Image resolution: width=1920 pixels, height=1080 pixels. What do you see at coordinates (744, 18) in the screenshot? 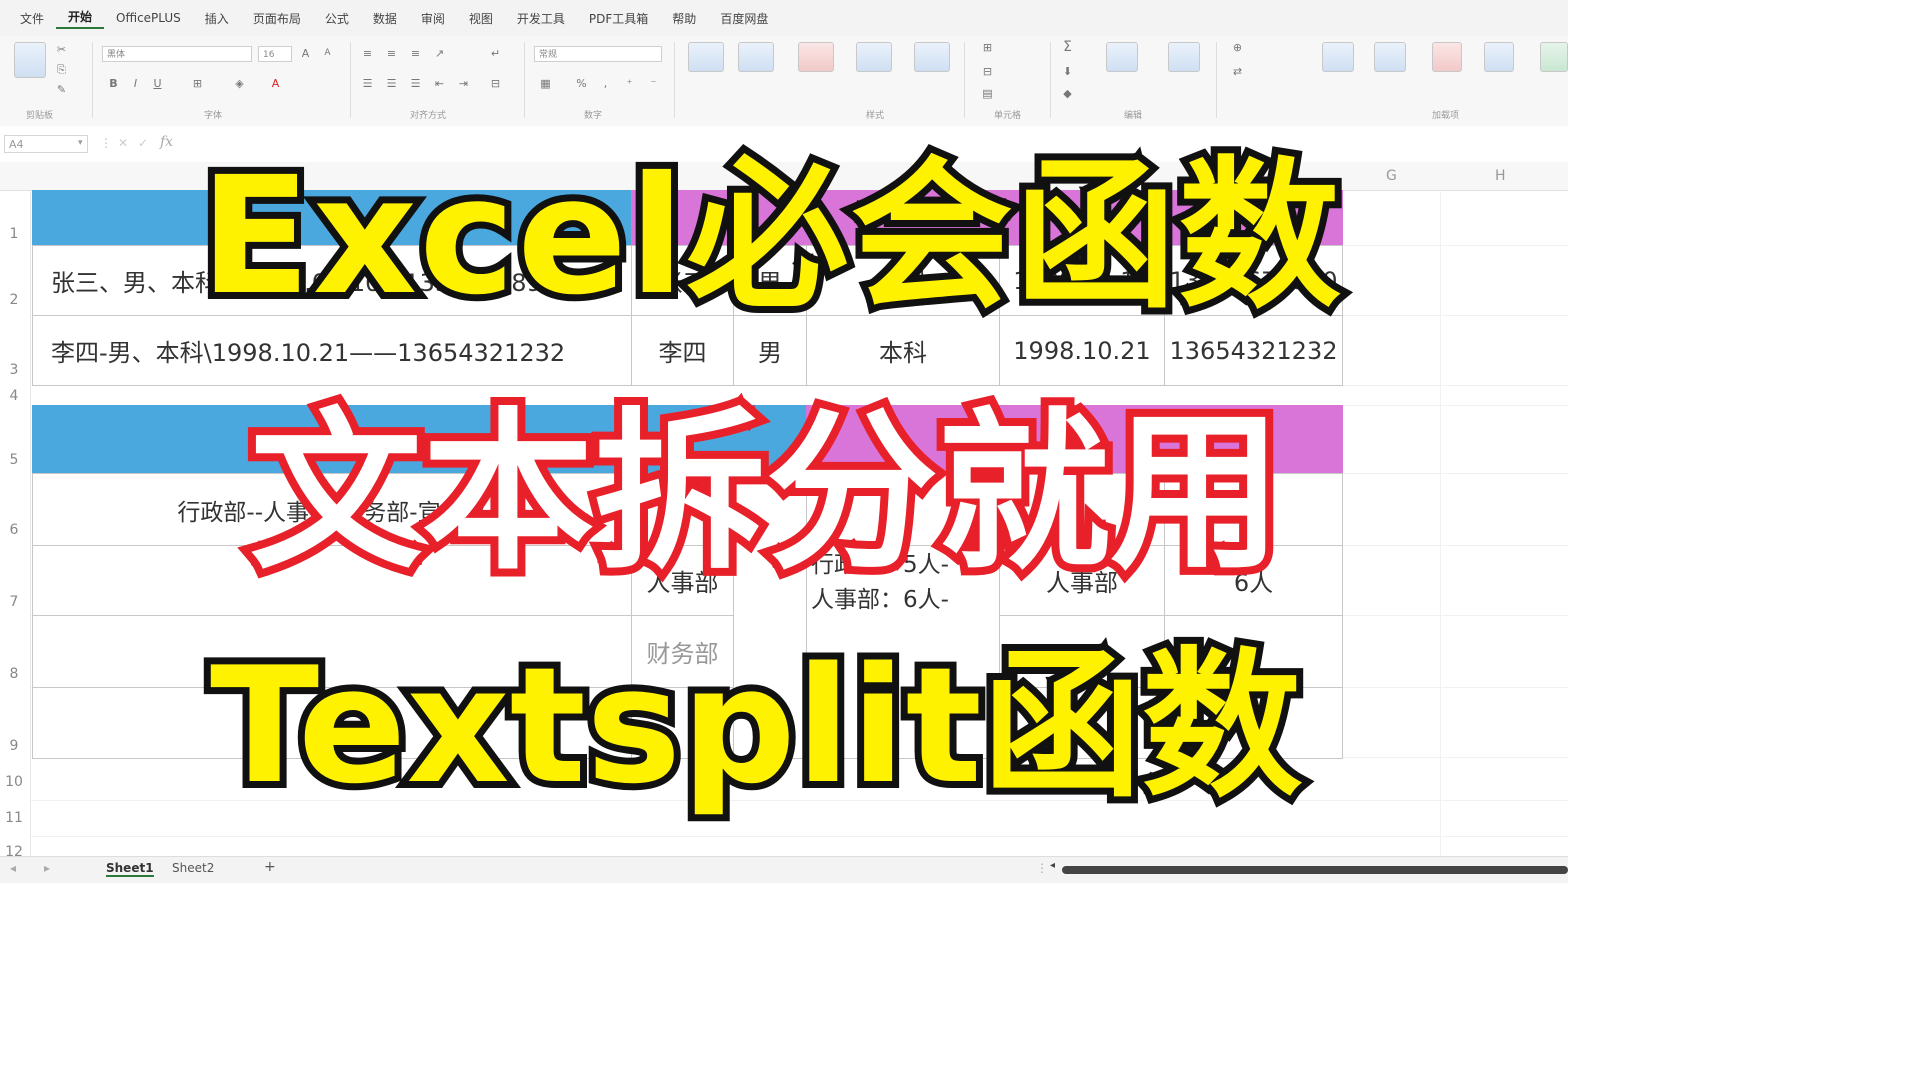
I see `menu-baidu-netdisk: 百度网盘` at bounding box center [744, 18].